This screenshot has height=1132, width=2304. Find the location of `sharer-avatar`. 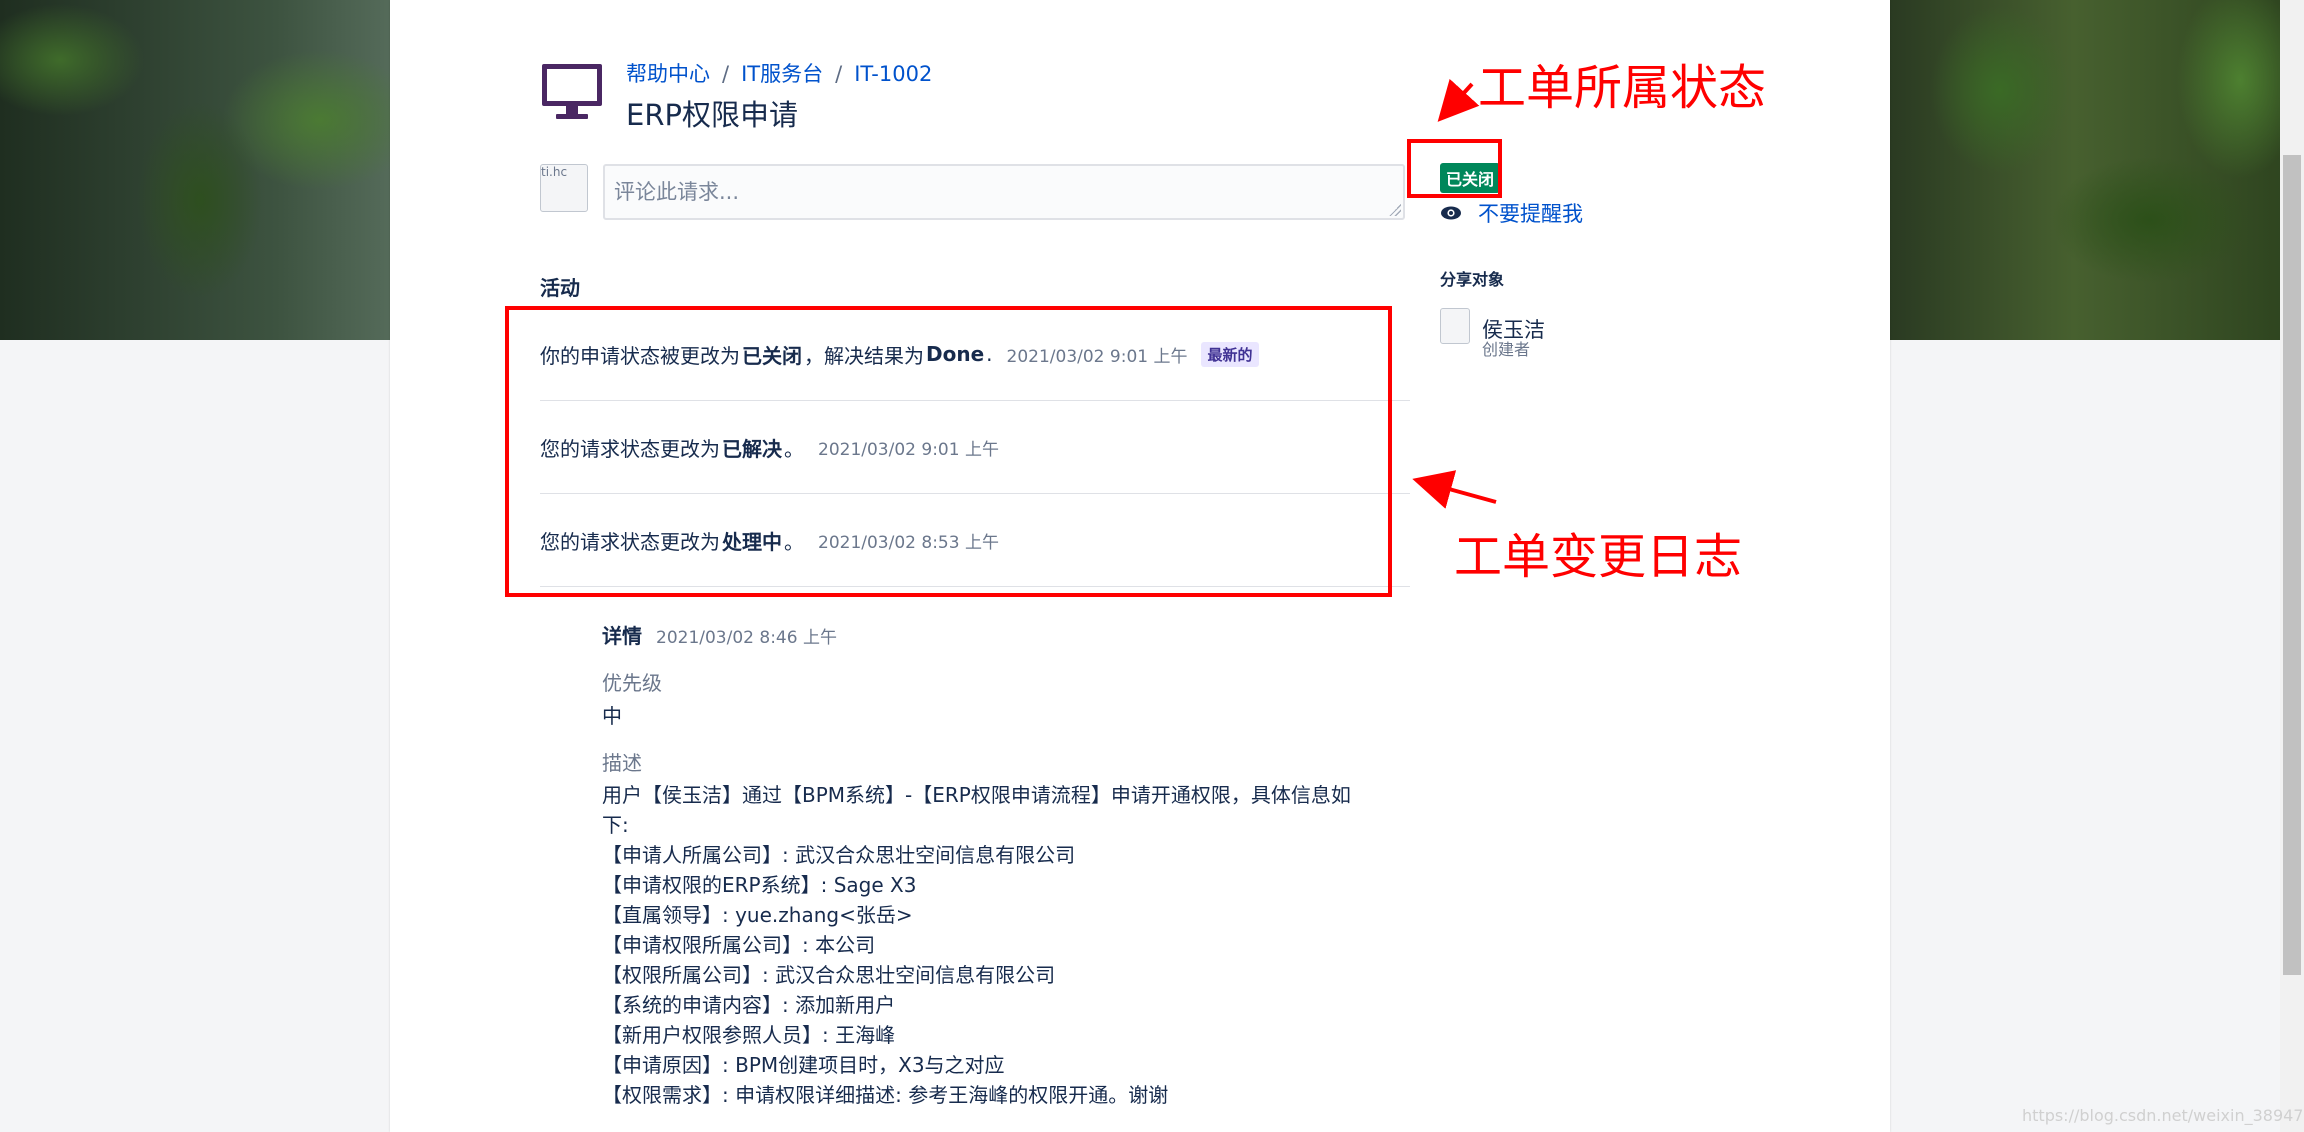

sharer-avatar is located at coordinates (1455, 326).